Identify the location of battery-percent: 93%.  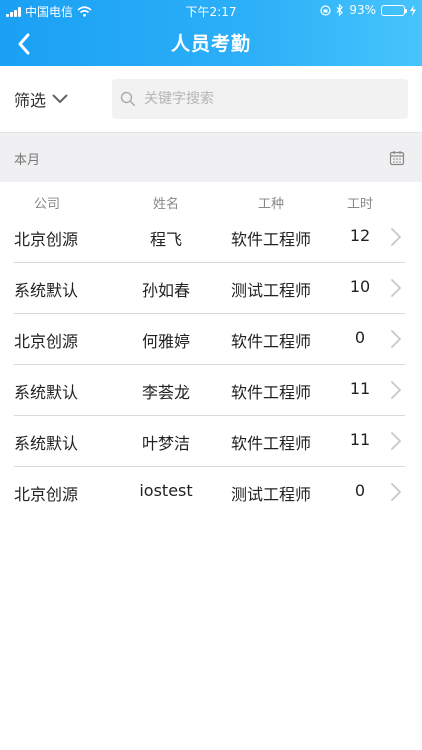
(362, 10).